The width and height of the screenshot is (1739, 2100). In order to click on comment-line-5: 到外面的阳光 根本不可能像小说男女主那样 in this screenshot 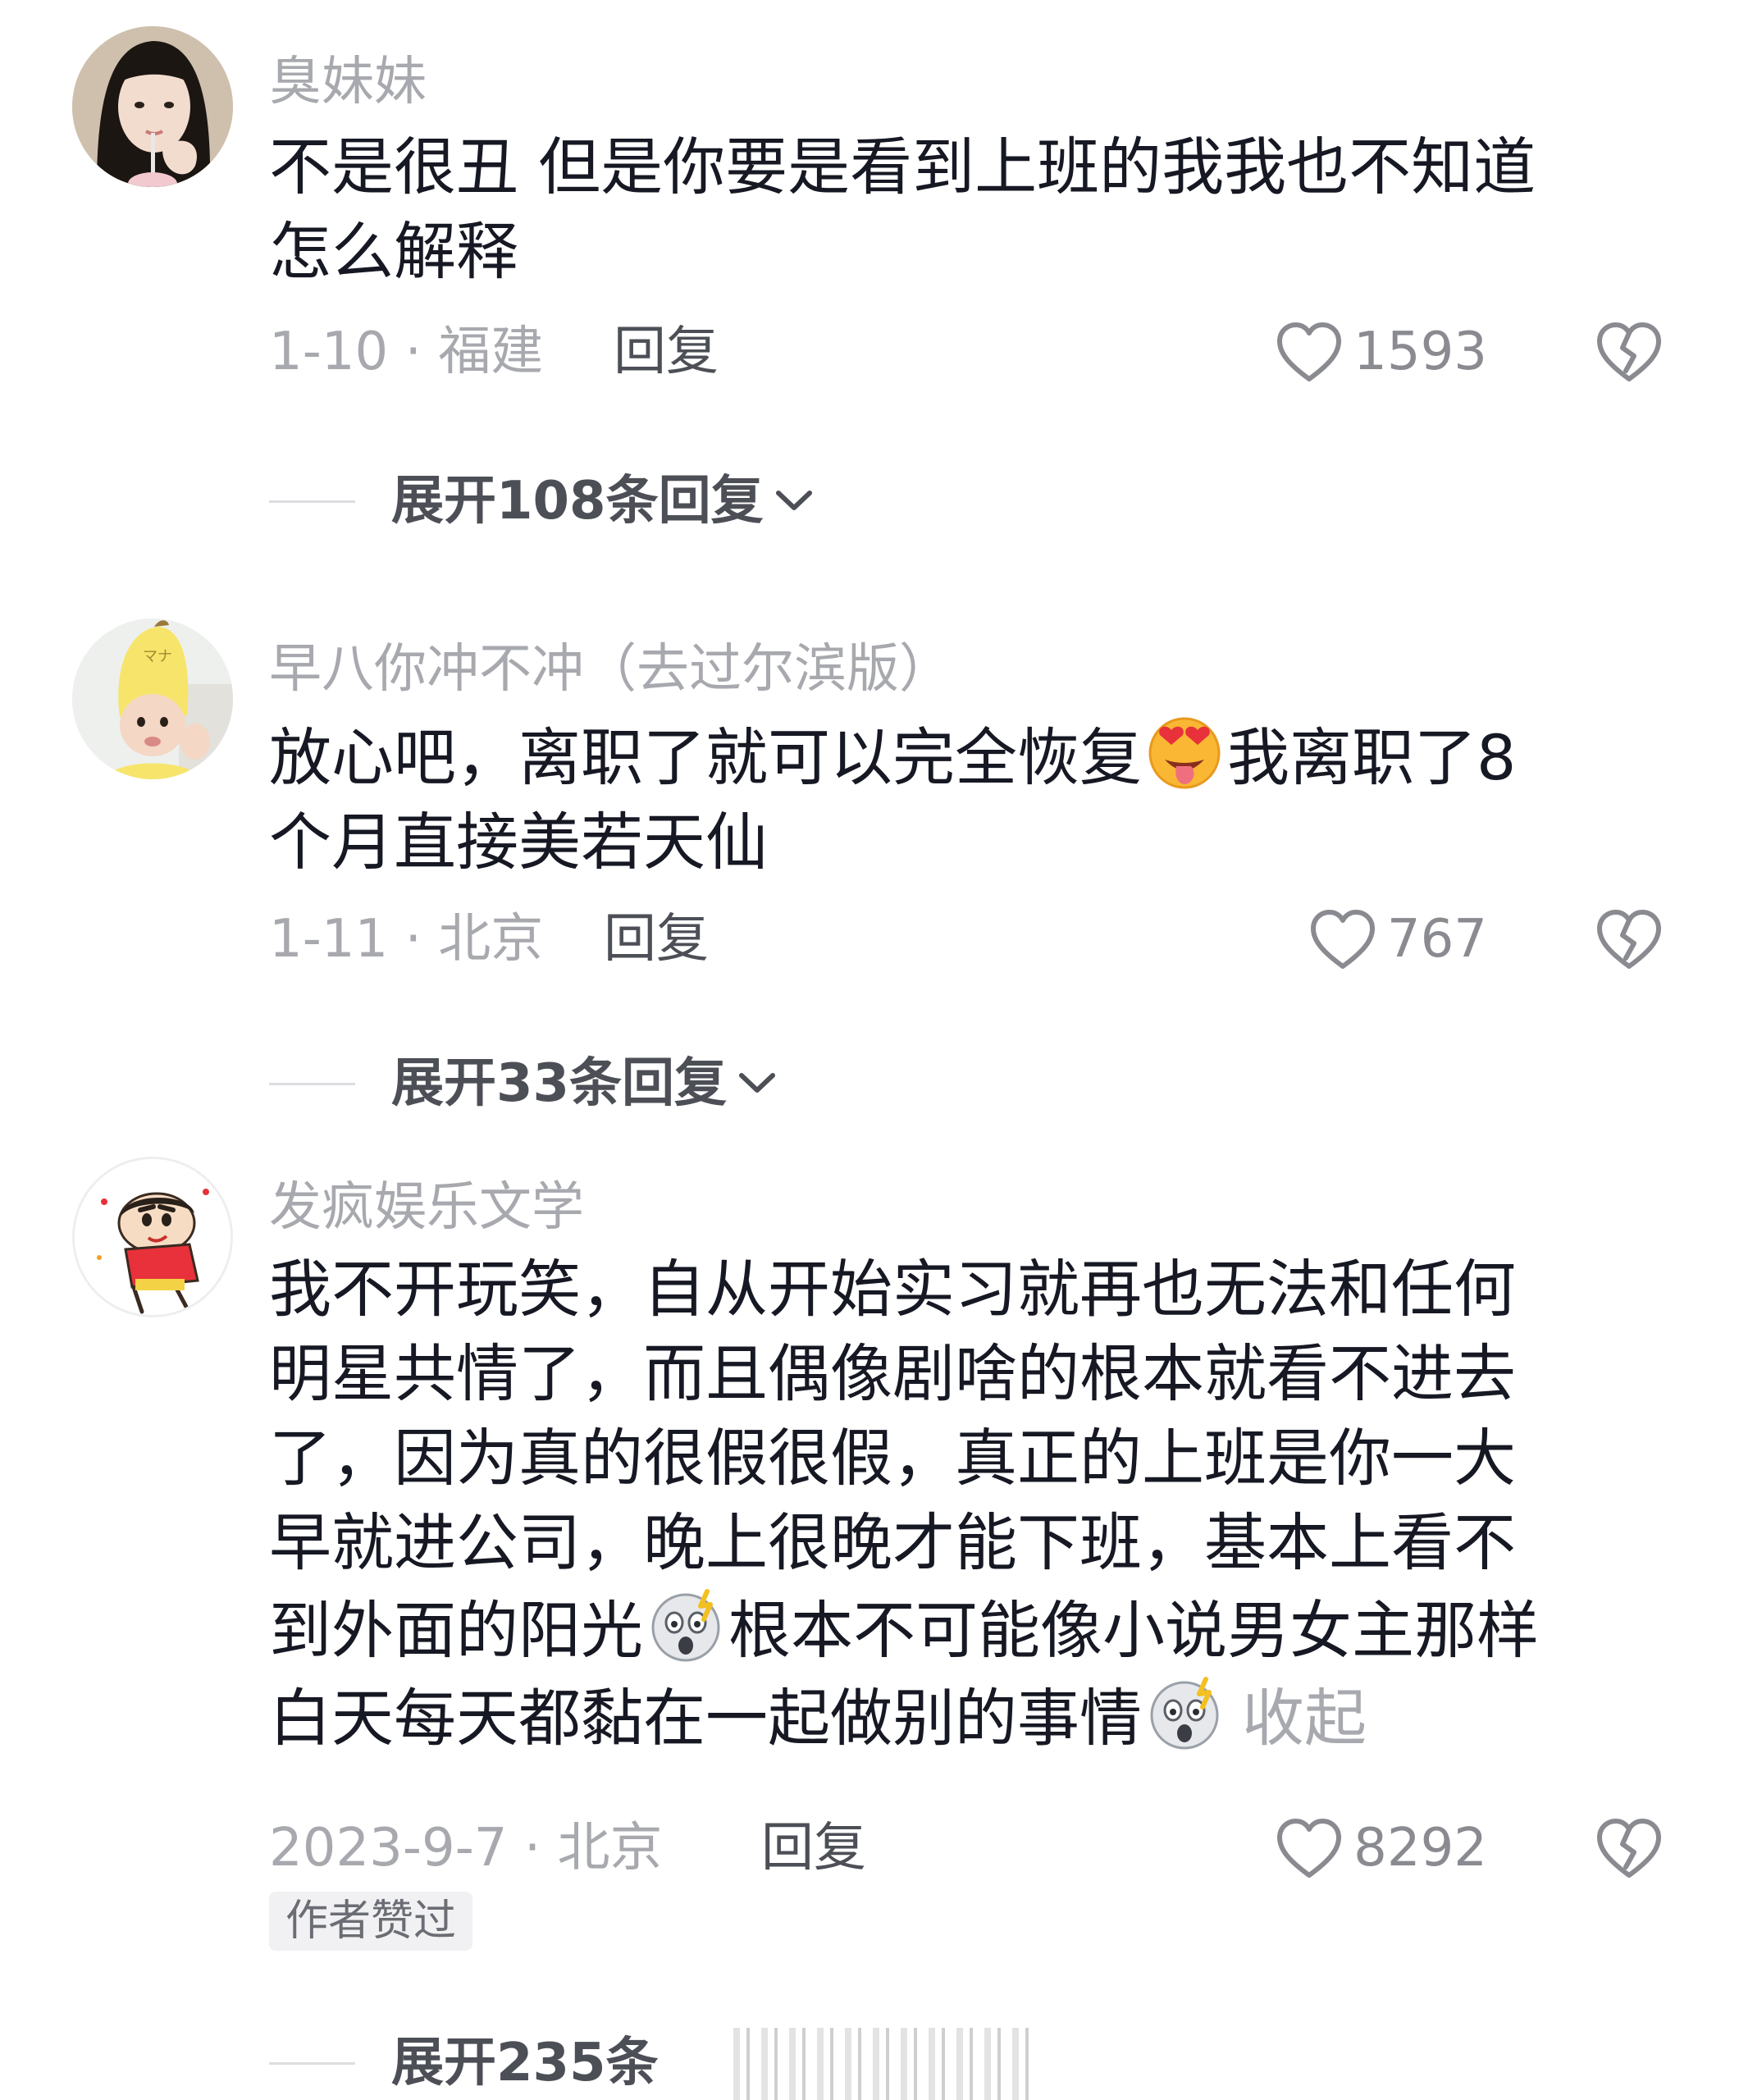, I will do `click(967, 1629)`.